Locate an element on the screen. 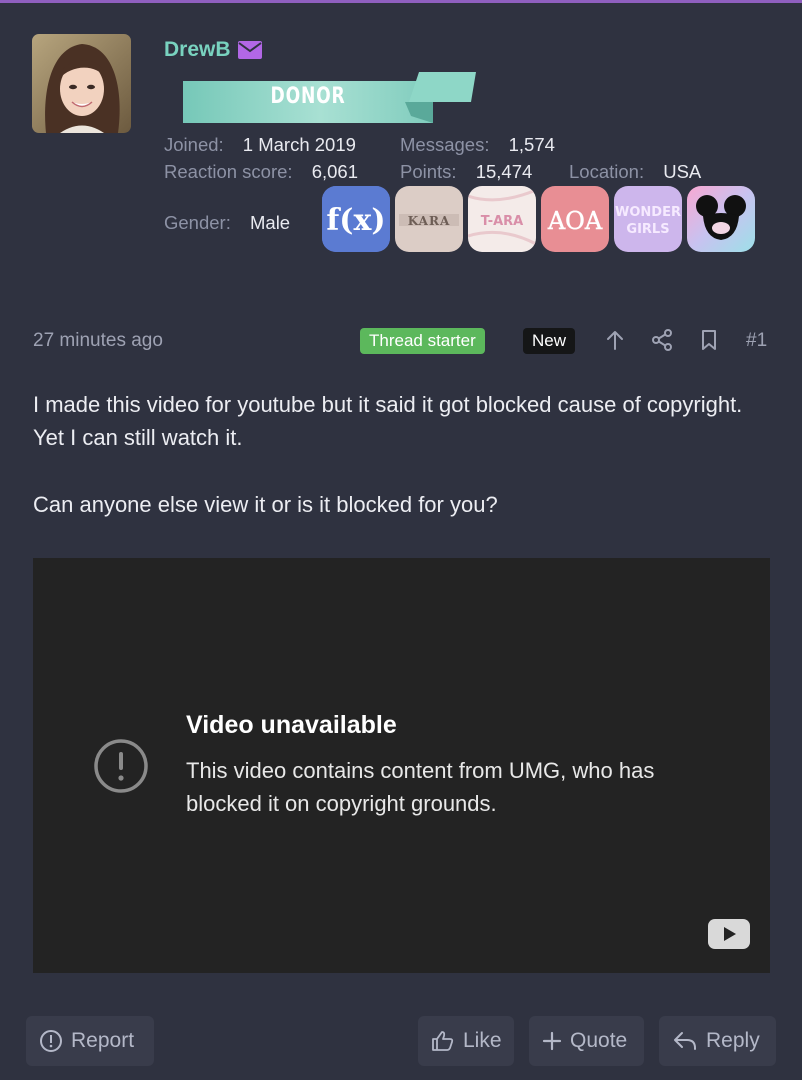 Image resolution: width=802 pixels, height=1080 pixels. reply-button: Reply is located at coordinates (717, 1041).